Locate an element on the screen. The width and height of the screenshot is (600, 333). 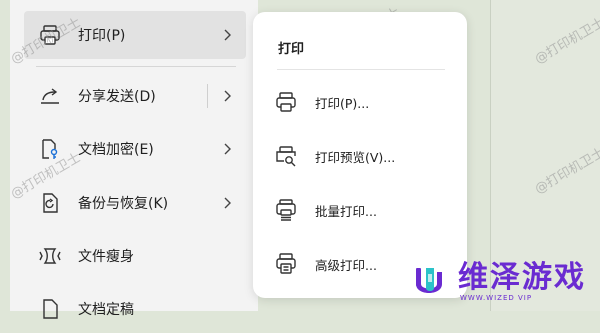
menu-item-backup: 备份与恢复(K) is located at coordinates (135, 203).